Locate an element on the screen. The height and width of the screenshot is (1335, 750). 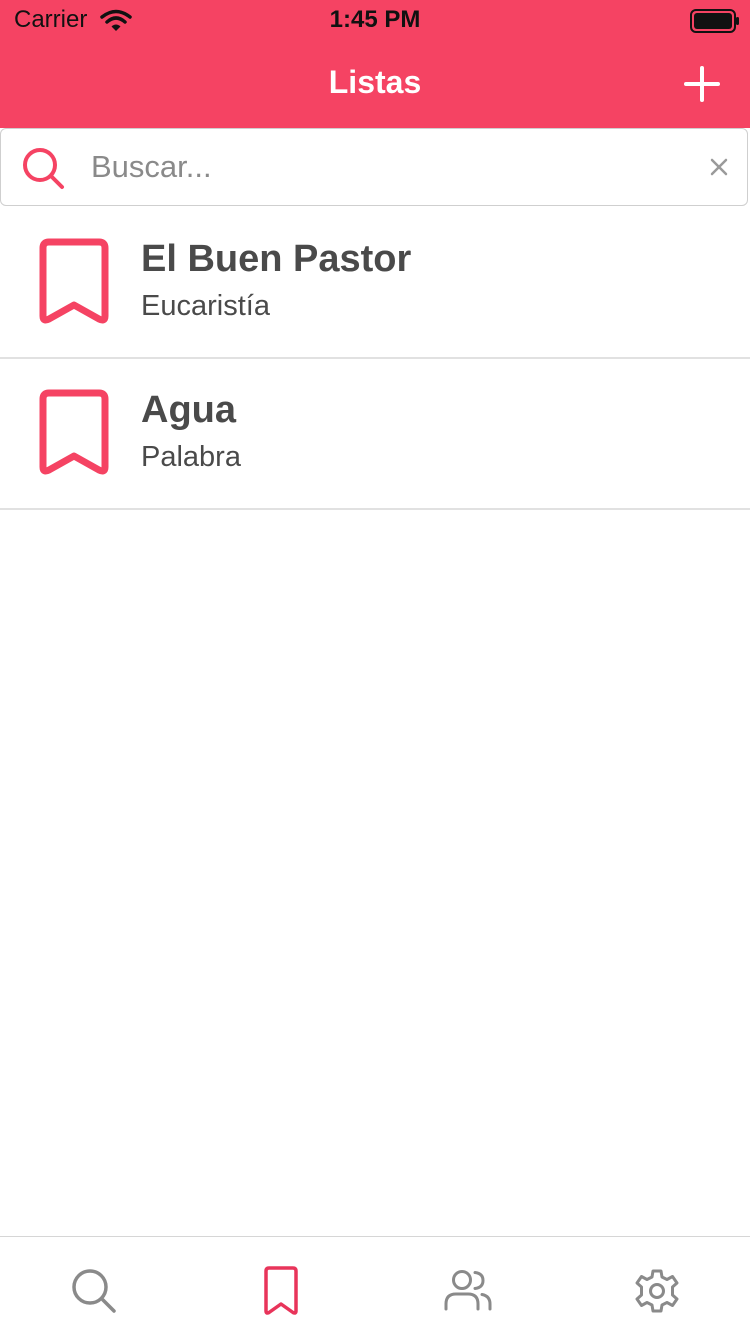
list-item-title: El Buen Pastor is located at coordinates (276, 259).